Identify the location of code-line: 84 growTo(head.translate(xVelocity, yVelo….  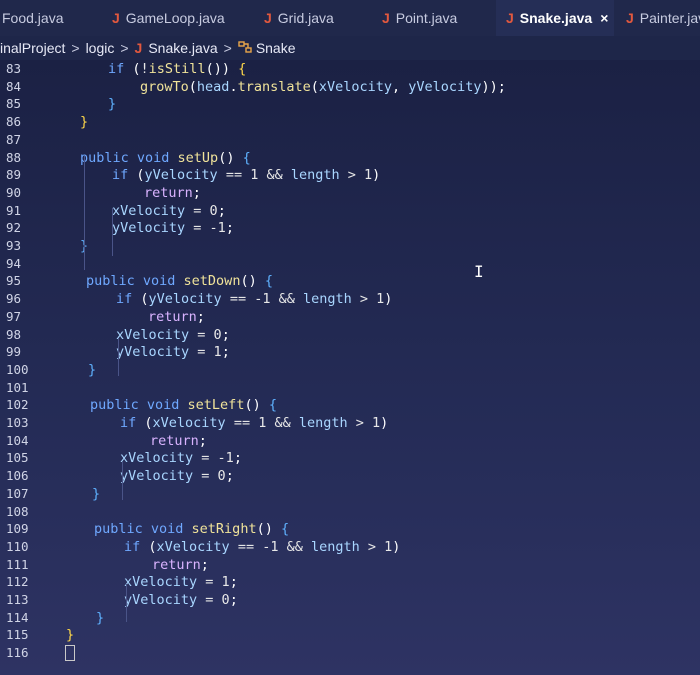
(350, 87).